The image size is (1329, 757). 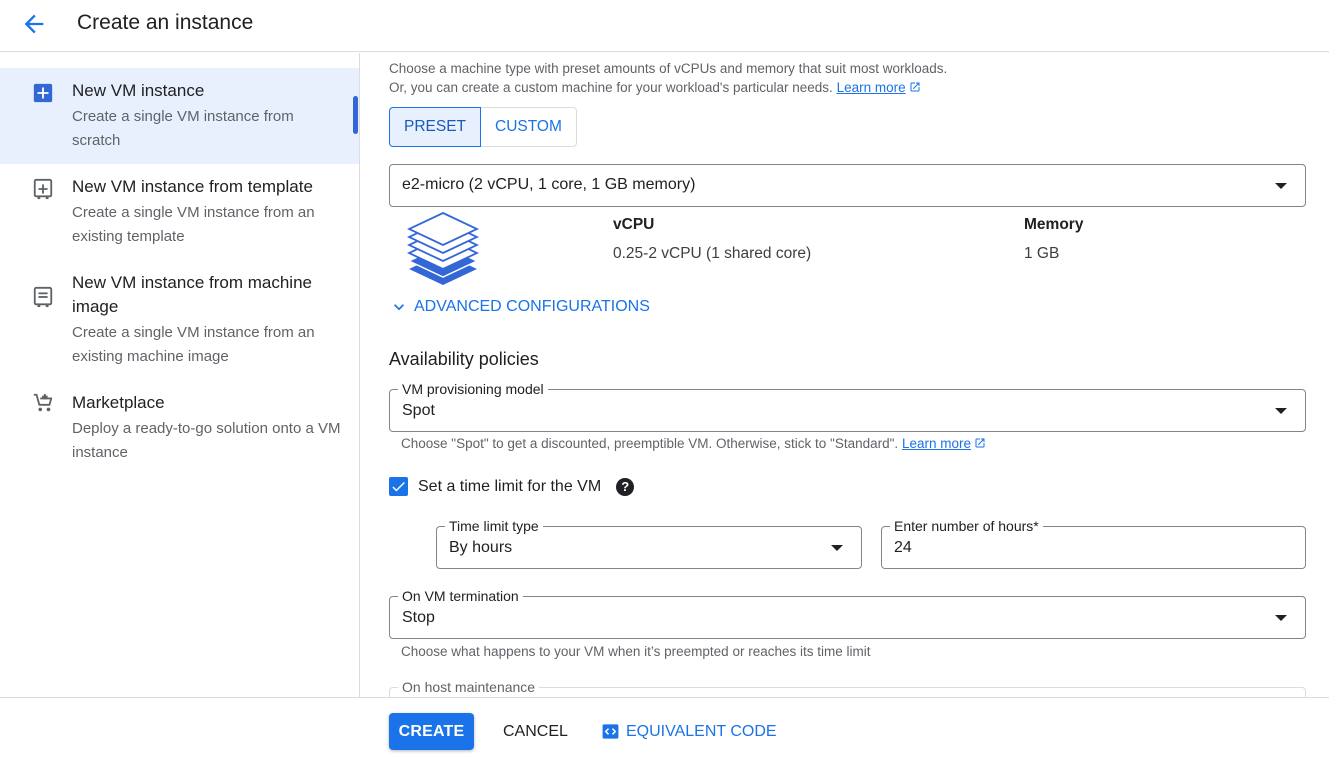 What do you see at coordinates (165, 22) in the screenshot?
I see `page-title: Create an instance` at bounding box center [165, 22].